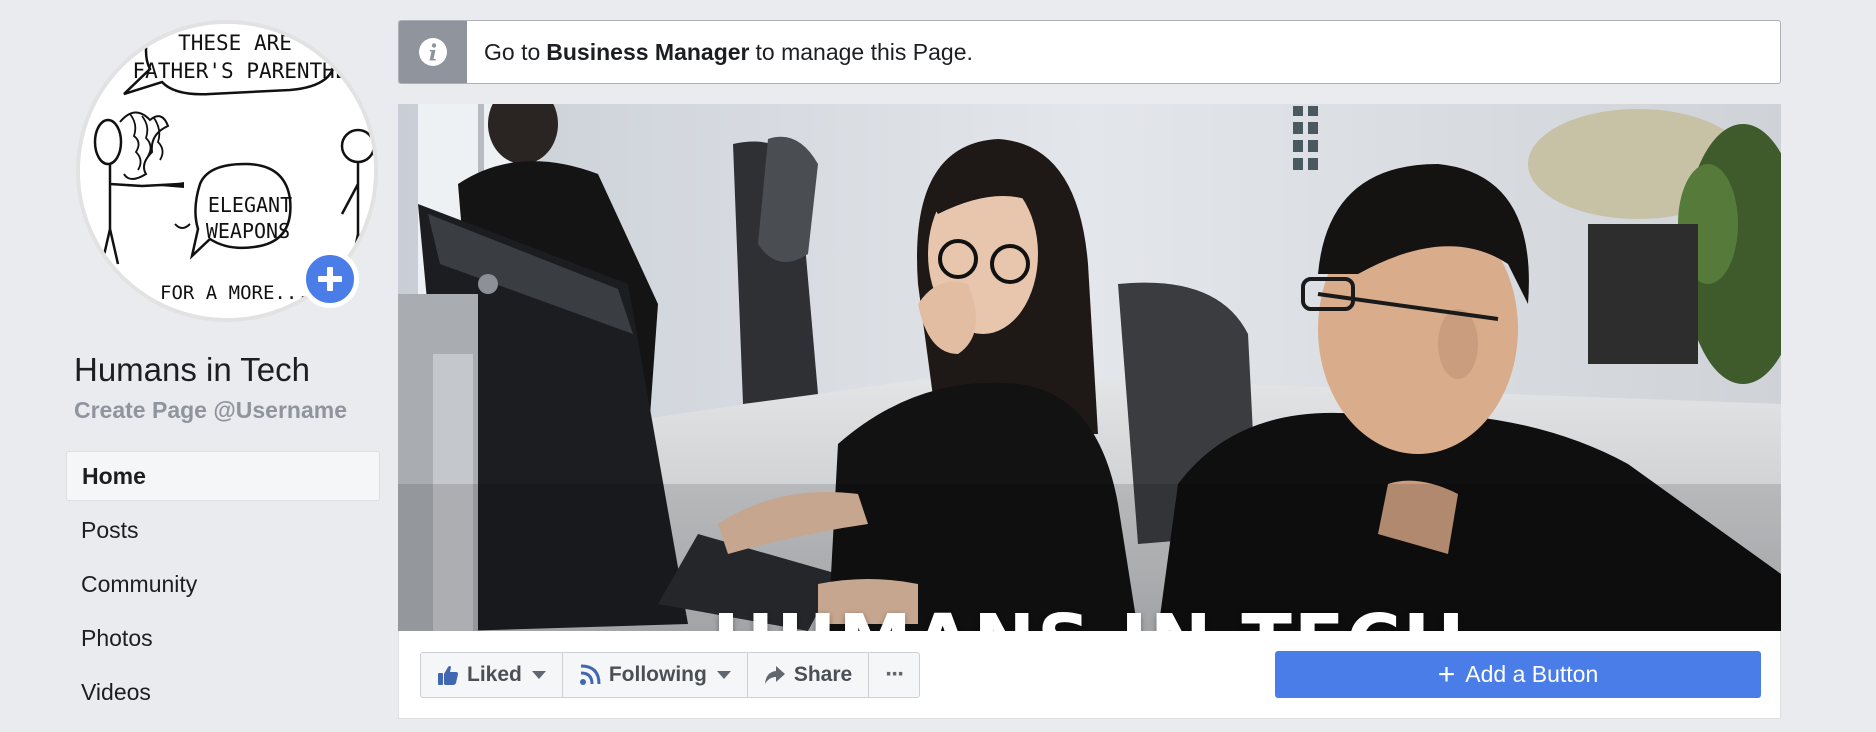 This screenshot has width=1876, height=732. I want to click on liked-label: Liked, so click(494, 674).